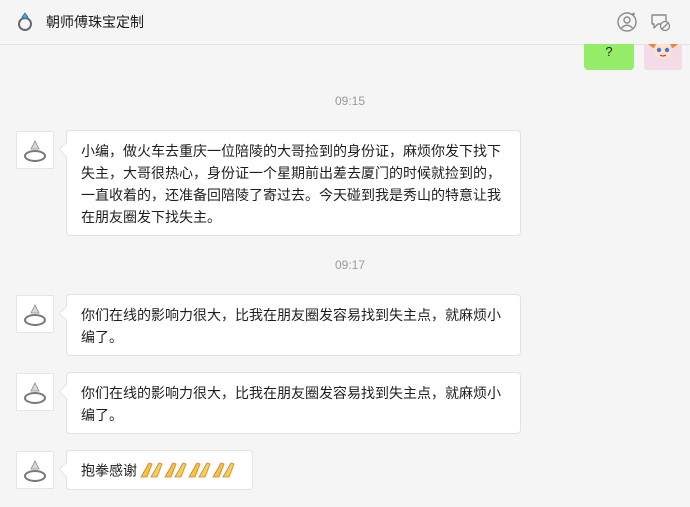 The width and height of the screenshot is (690, 507). I want to click on self-avatar, so click(663, 57).